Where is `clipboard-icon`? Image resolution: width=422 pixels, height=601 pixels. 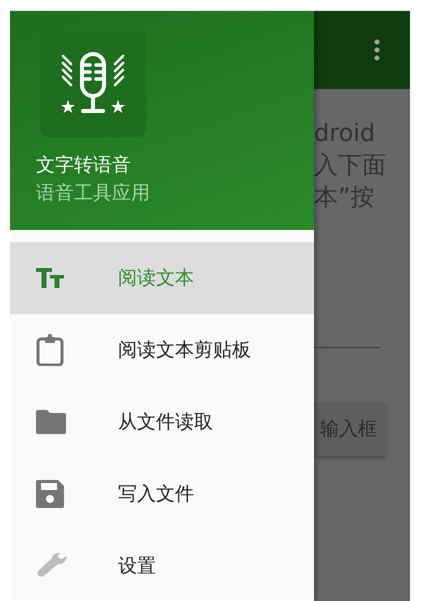 clipboard-icon is located at coordinates (50, 350).